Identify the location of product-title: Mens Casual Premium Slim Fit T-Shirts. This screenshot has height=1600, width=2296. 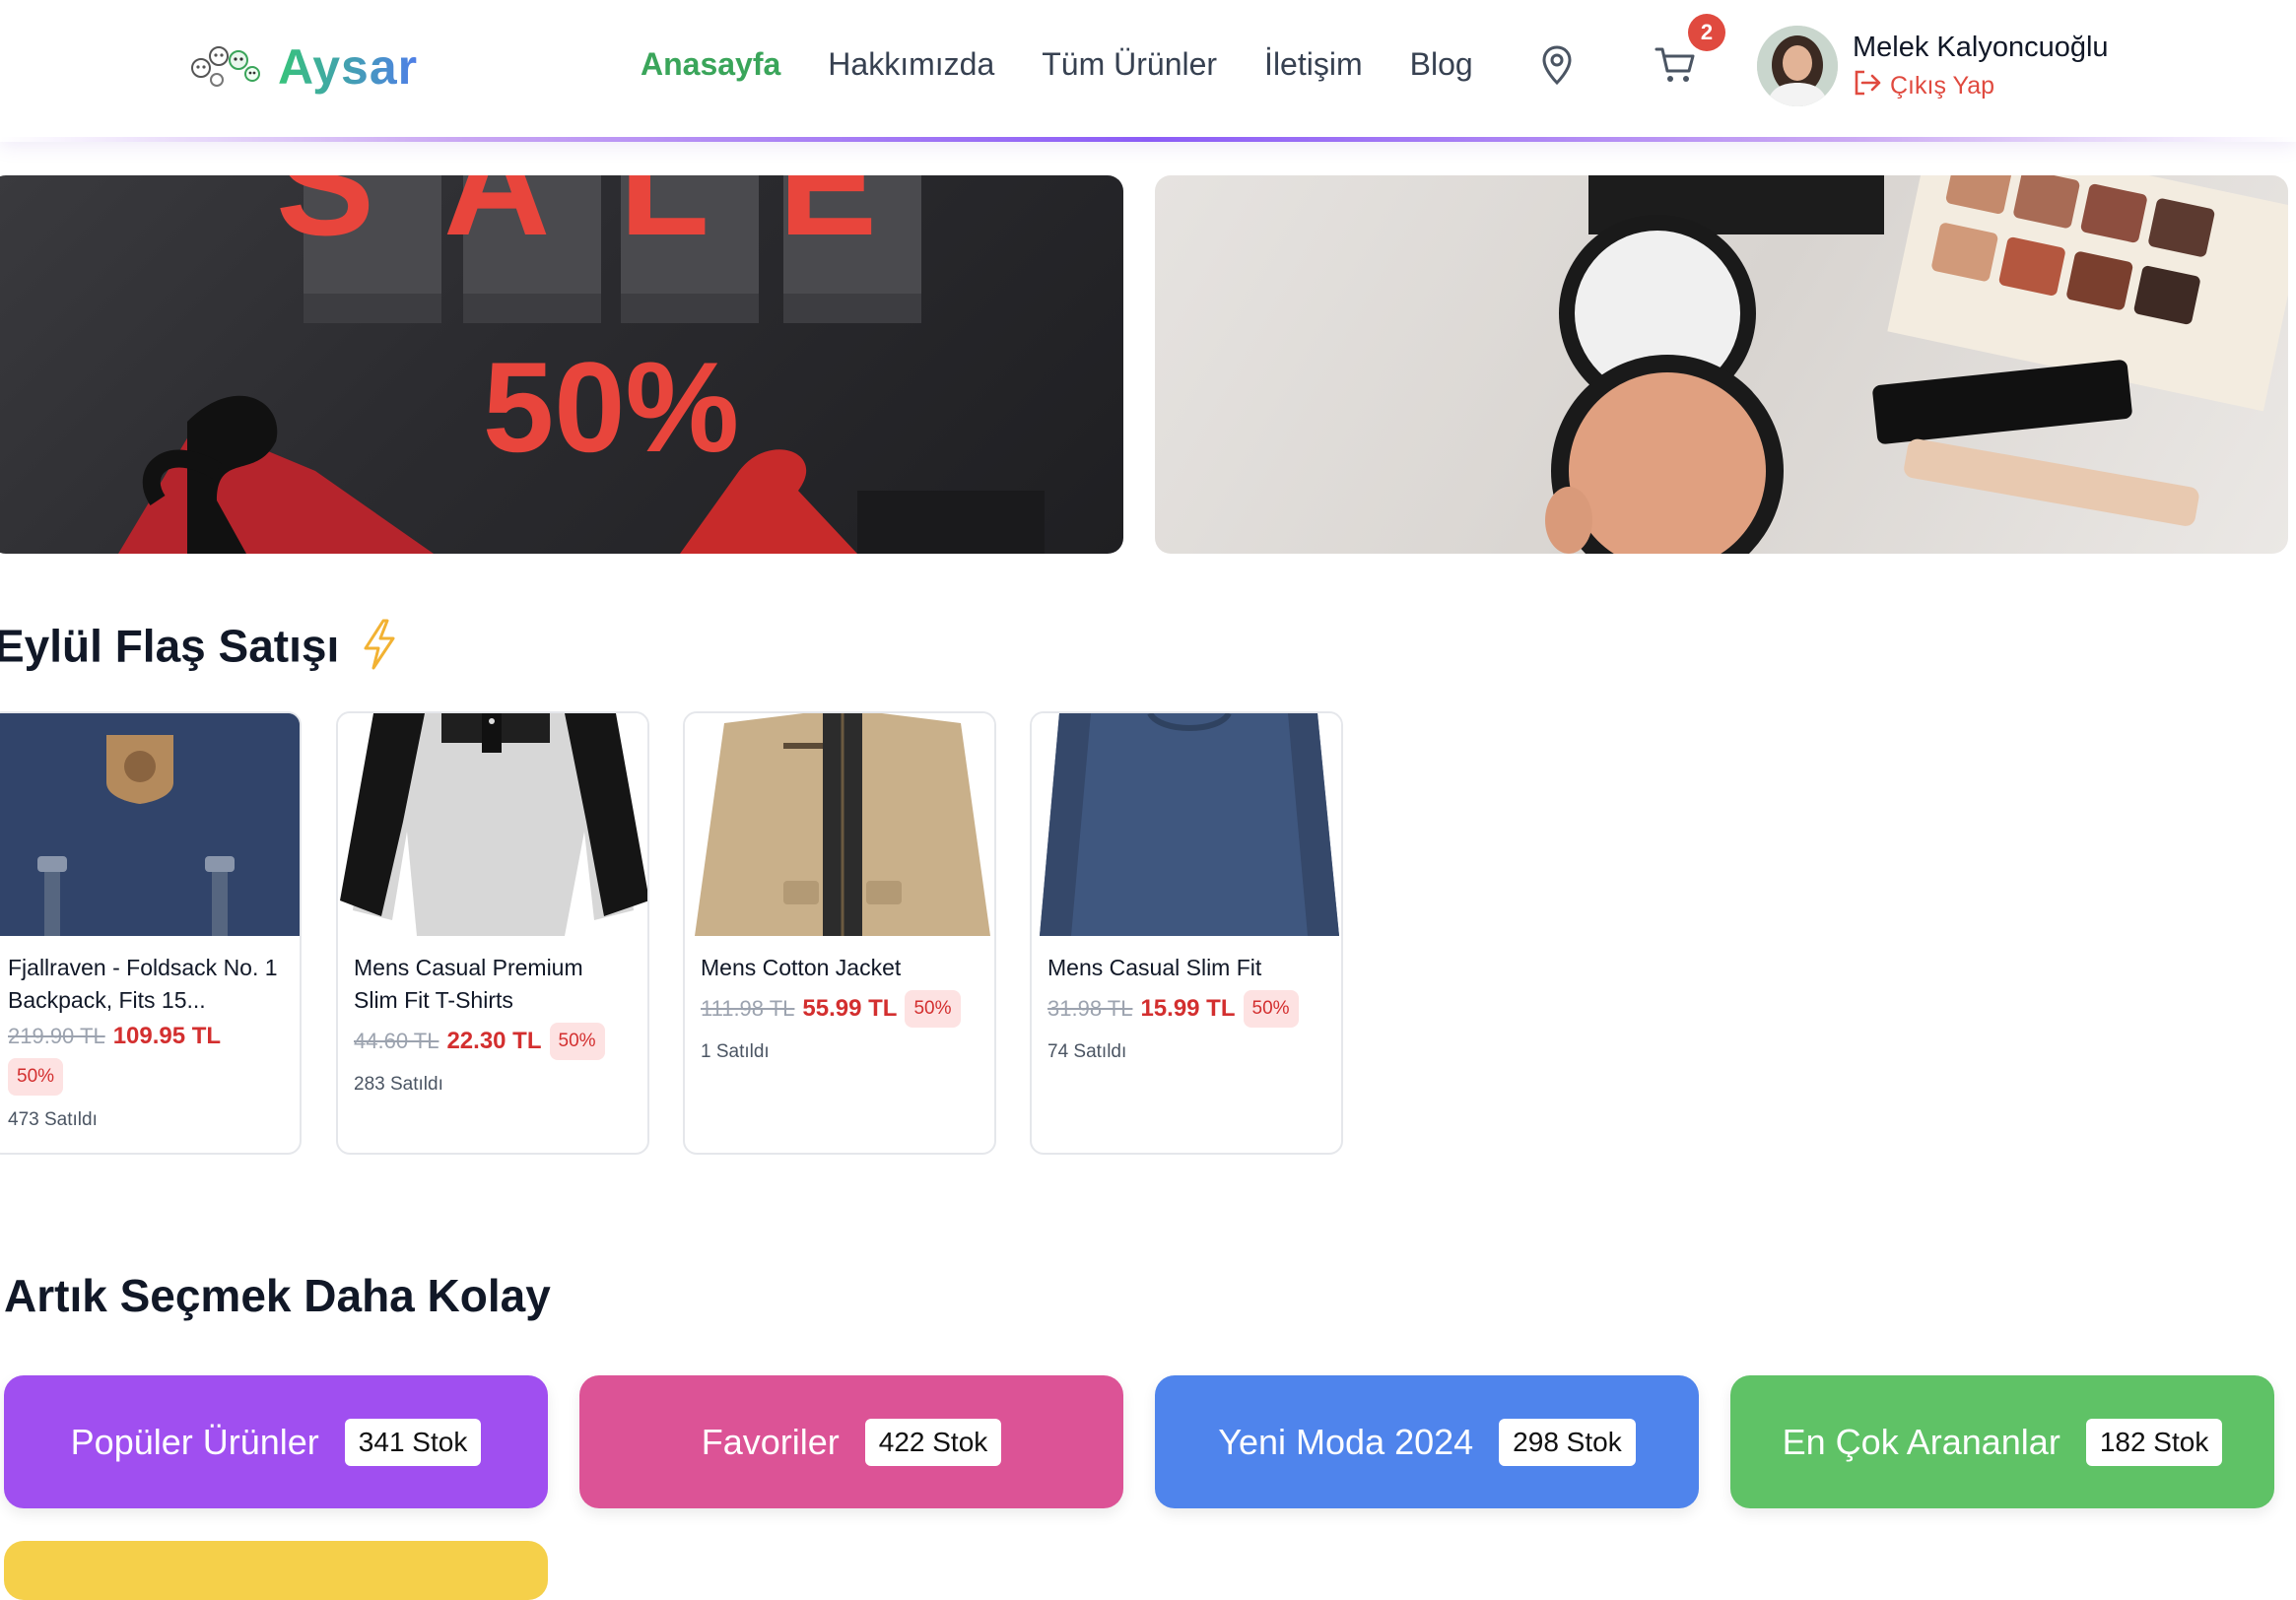
(468, 984).